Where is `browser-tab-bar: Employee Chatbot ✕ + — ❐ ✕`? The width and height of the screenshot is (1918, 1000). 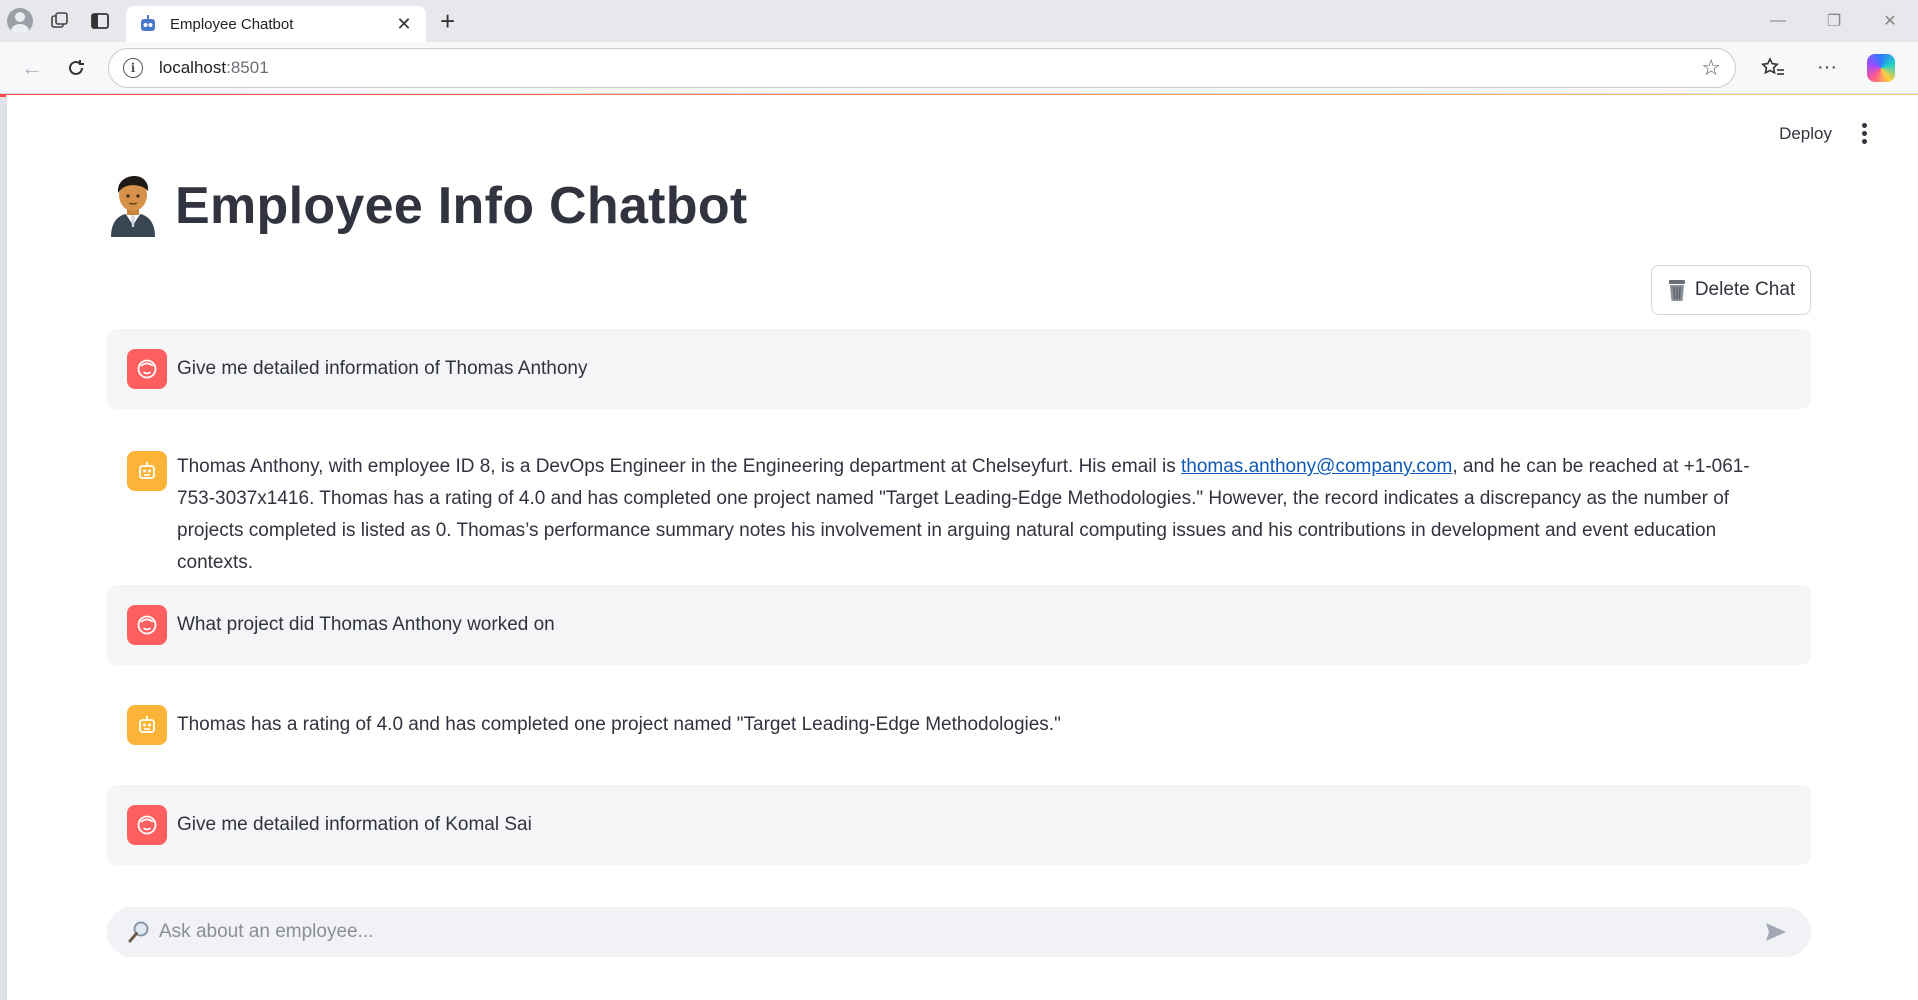
browser-tab-bar: Employee Chatbot ✕ + — ❐ ✕ is located at coordinates (959, 21).